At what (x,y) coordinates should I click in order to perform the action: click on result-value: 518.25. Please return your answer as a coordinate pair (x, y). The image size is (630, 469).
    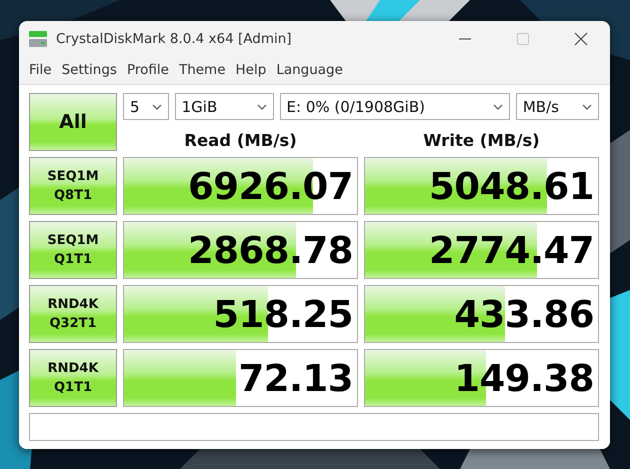
    Looking at the image, I should click on (283, 314).